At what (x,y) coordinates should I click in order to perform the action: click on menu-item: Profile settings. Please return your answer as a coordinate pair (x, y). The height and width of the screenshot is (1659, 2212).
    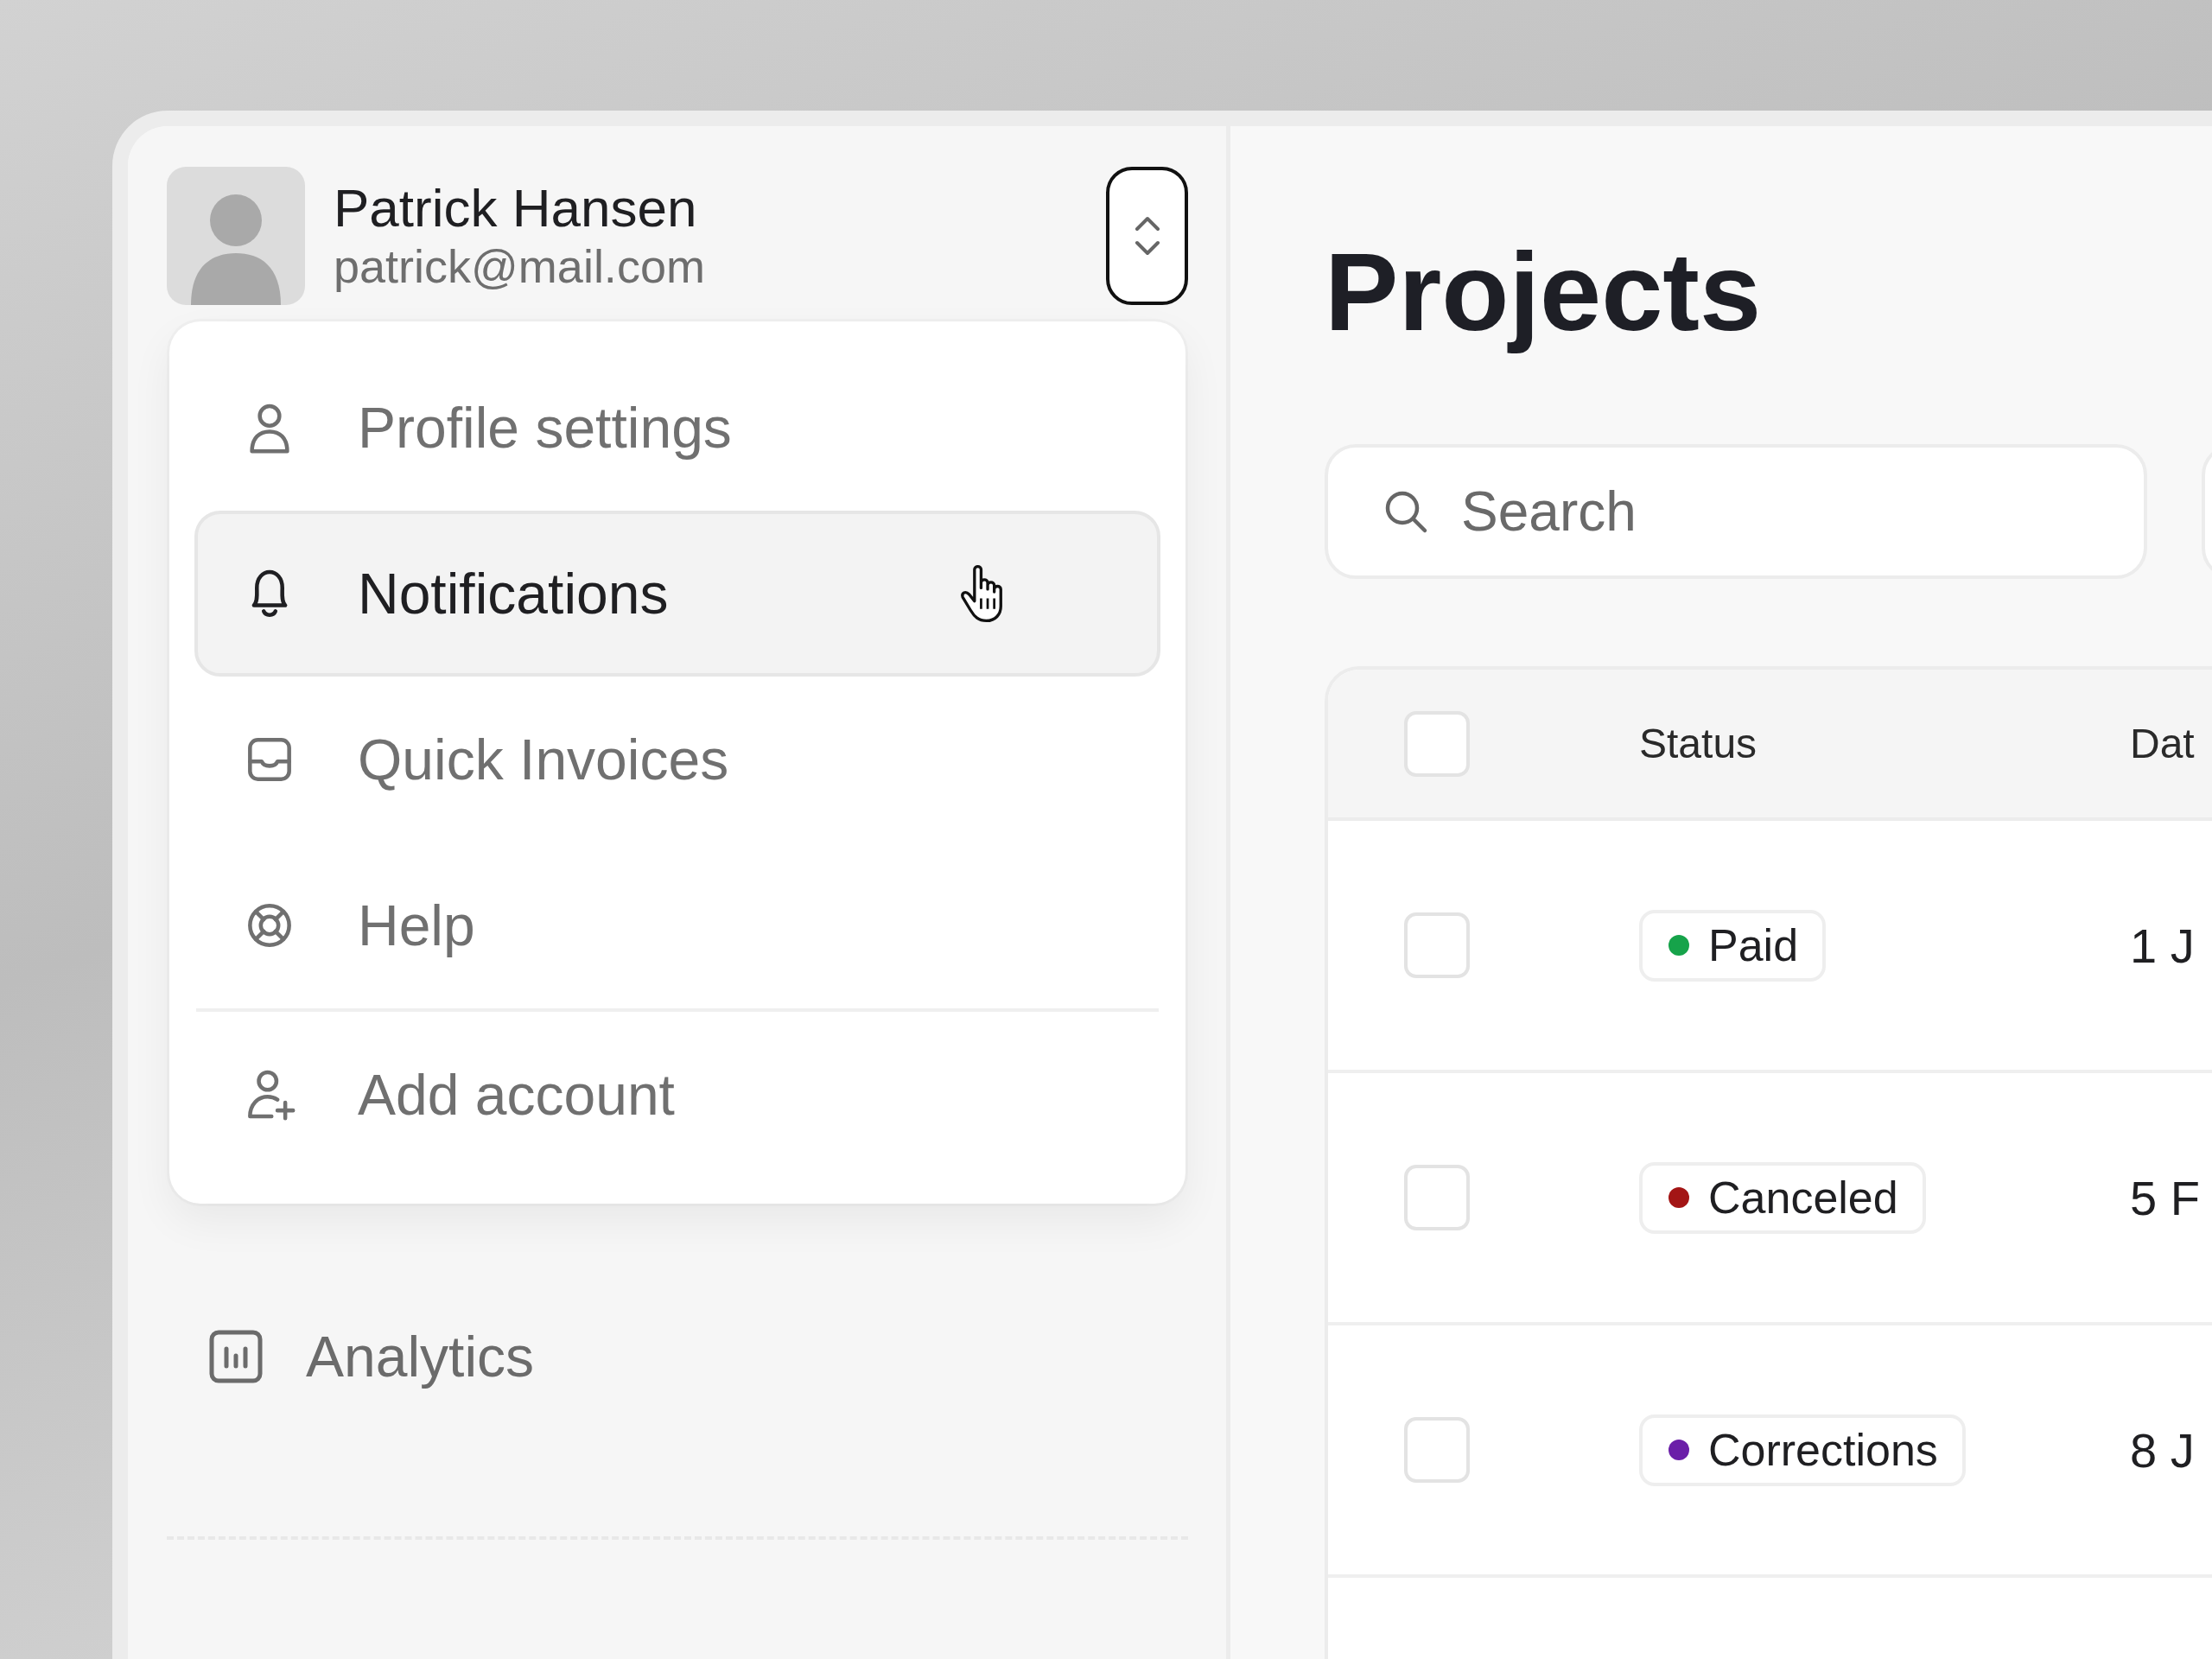
    Looking at the image, I should click on (677, 428).